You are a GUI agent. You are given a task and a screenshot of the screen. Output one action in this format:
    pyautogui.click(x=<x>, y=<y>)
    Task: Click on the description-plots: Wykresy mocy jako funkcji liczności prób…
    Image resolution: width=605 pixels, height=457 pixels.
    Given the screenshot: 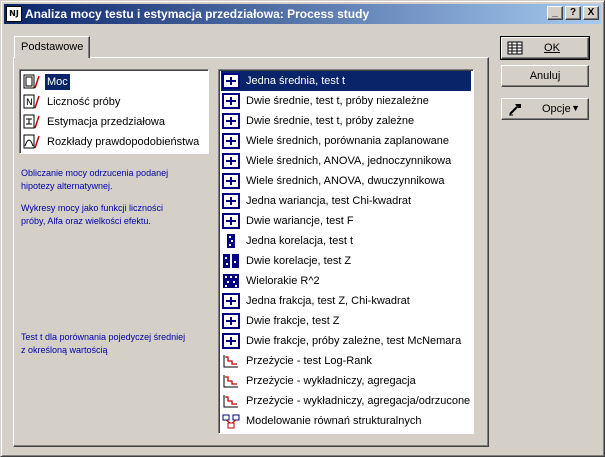 What is the action you would take?
    pyautogui.click(x=92, y=215)
    